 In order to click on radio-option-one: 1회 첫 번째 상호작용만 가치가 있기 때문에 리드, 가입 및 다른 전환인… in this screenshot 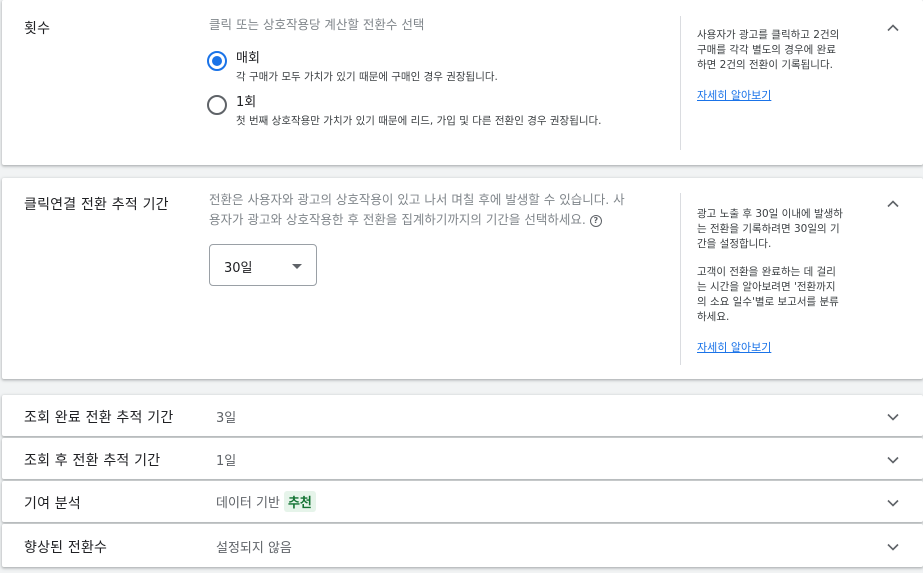, I will do `click(404, 111)`.